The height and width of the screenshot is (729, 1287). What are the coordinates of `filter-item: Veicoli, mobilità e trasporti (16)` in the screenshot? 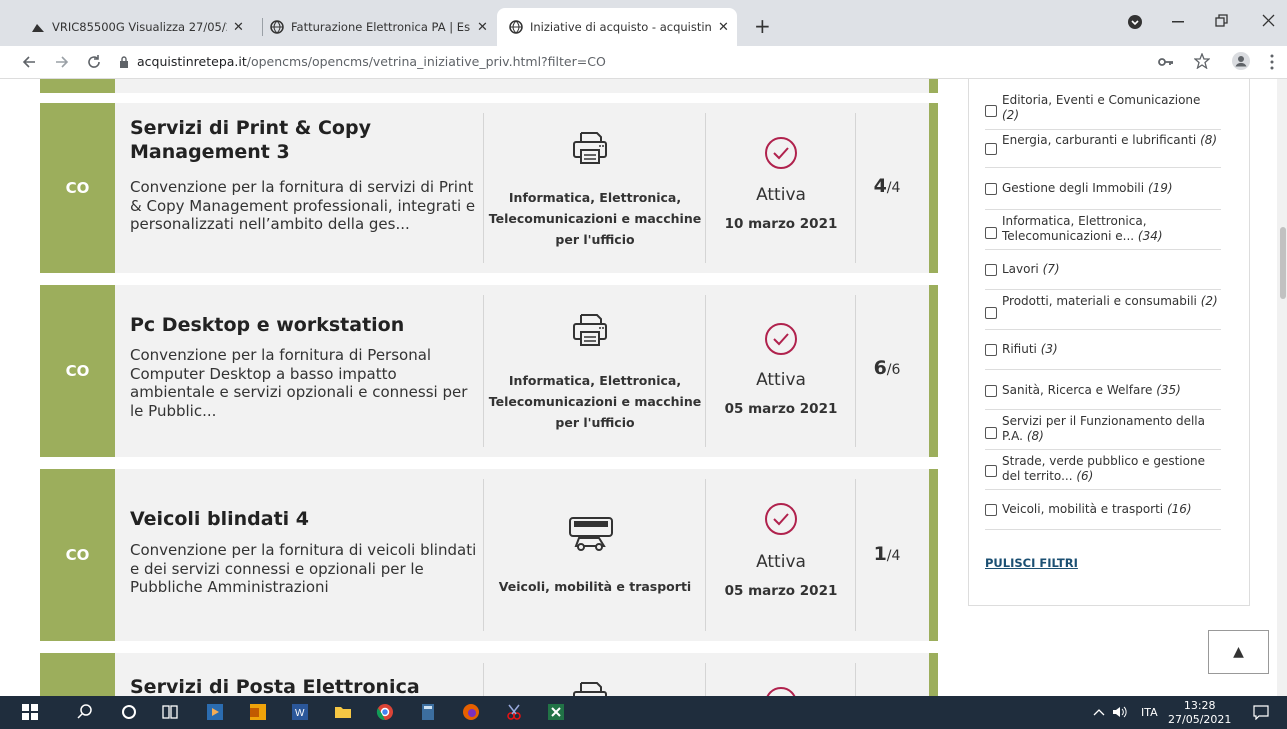 It's located at (1103, 510).